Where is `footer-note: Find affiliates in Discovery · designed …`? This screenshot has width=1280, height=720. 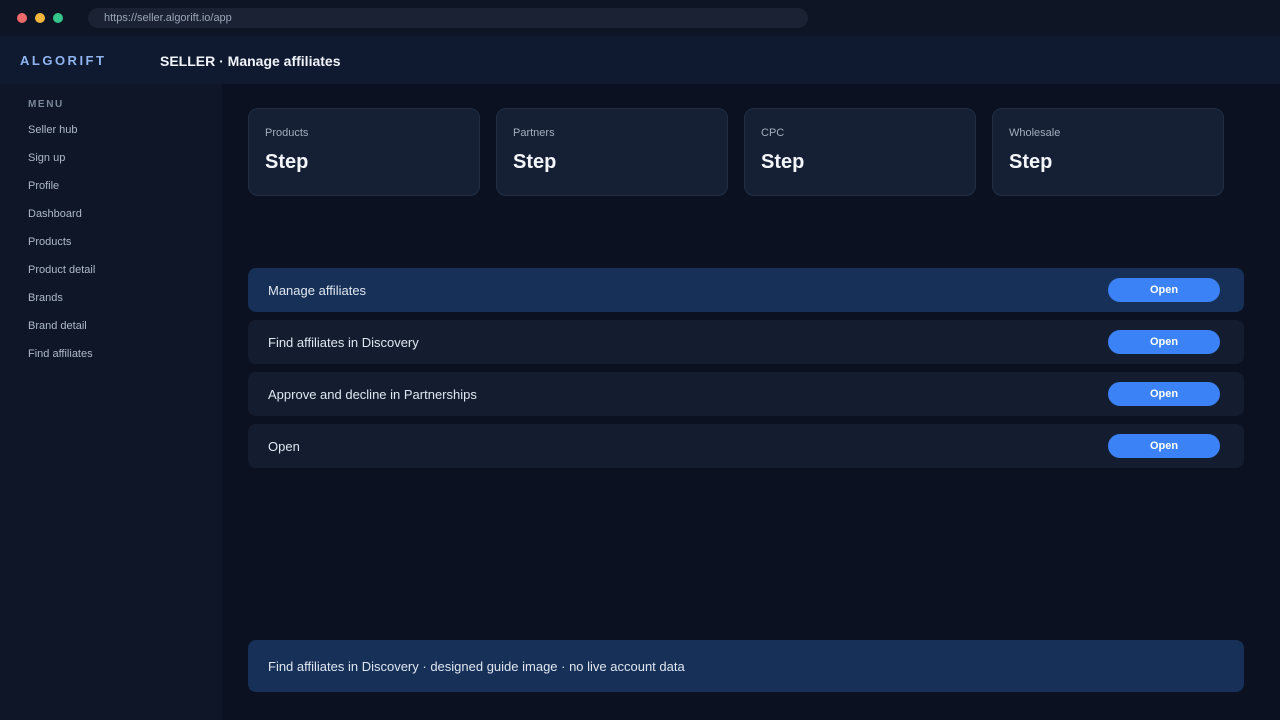
footer-note: Find affiliates in Discovery · designed … is located at coordinates (746, 666).